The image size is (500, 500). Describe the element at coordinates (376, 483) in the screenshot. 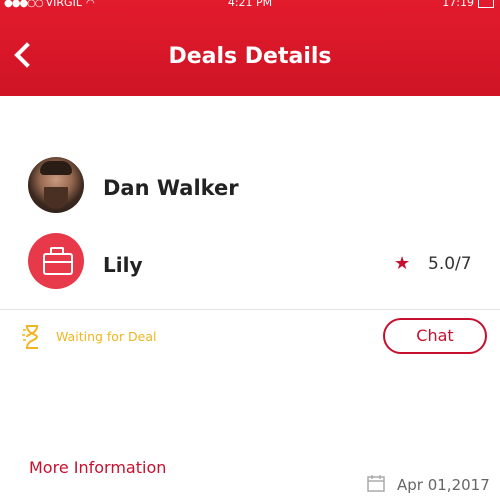

I see `calendar-icon` at that location.